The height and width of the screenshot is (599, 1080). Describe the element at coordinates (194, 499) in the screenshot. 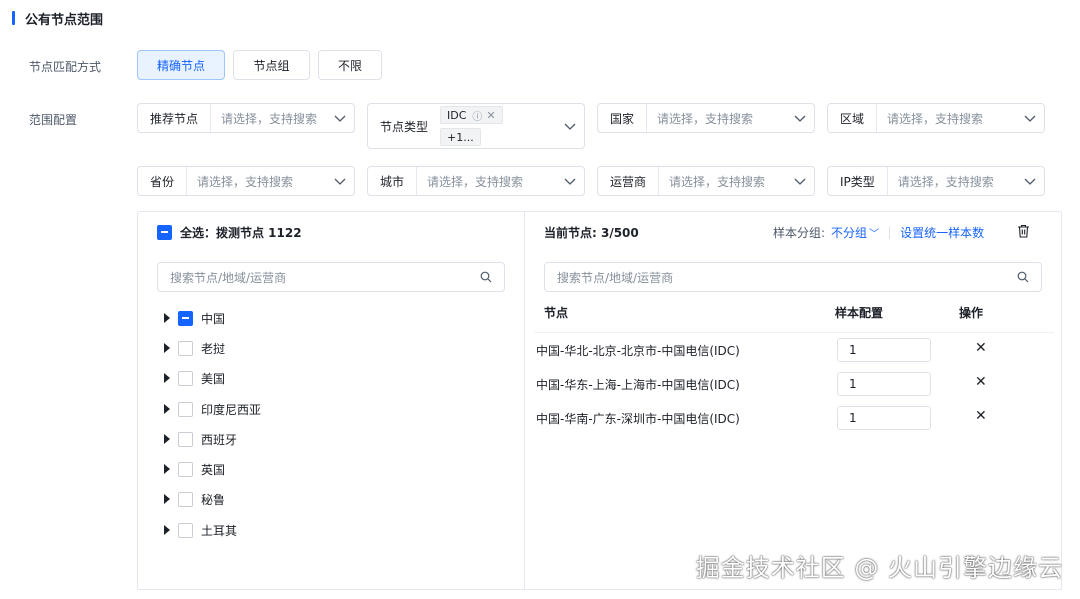

I see `tree-item: 秘鲁` at that location.